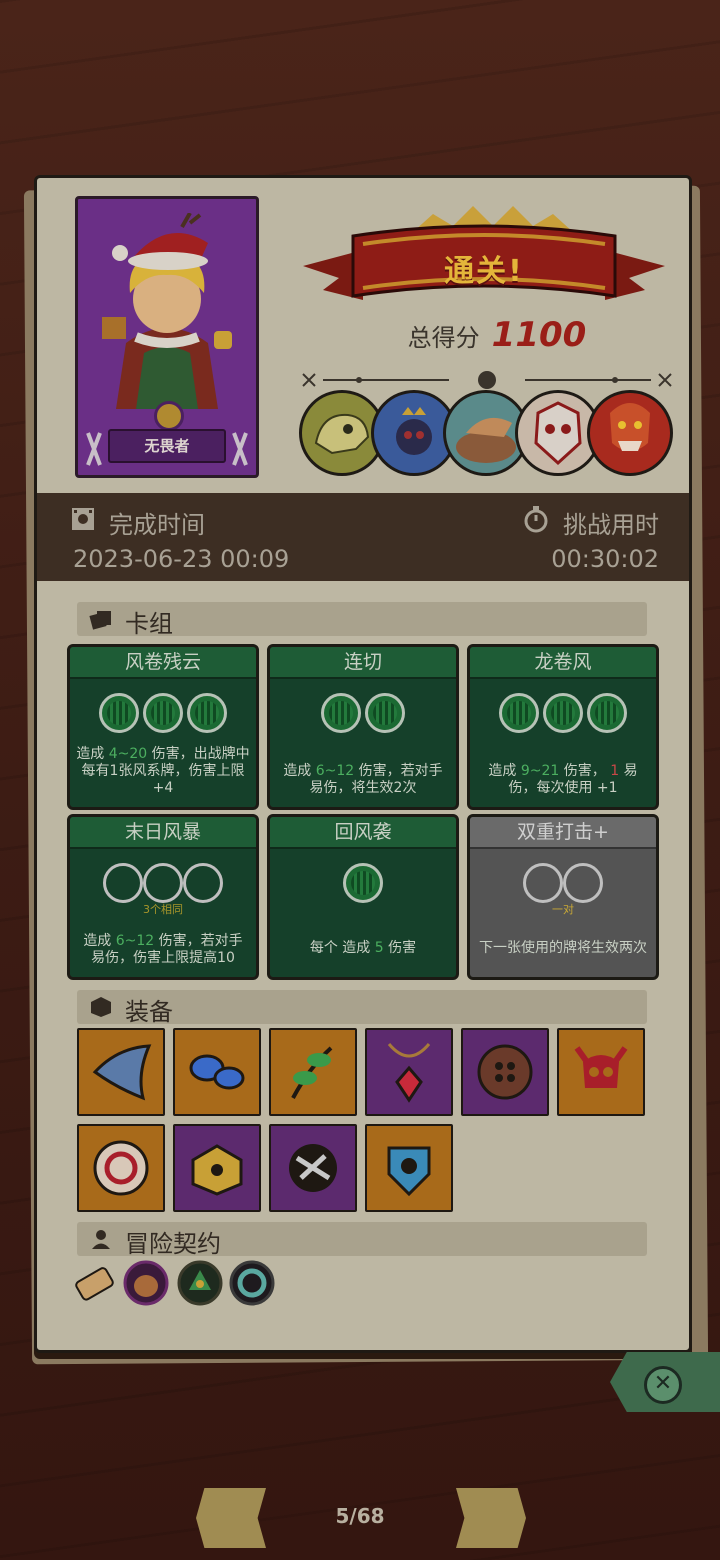 This screenshot has height=1560, width=720. What do you see at coordinates (362, 1240) in the screenshot?
I see `contract-section-header: 冒险契约` at bounding box center [362, 1240].